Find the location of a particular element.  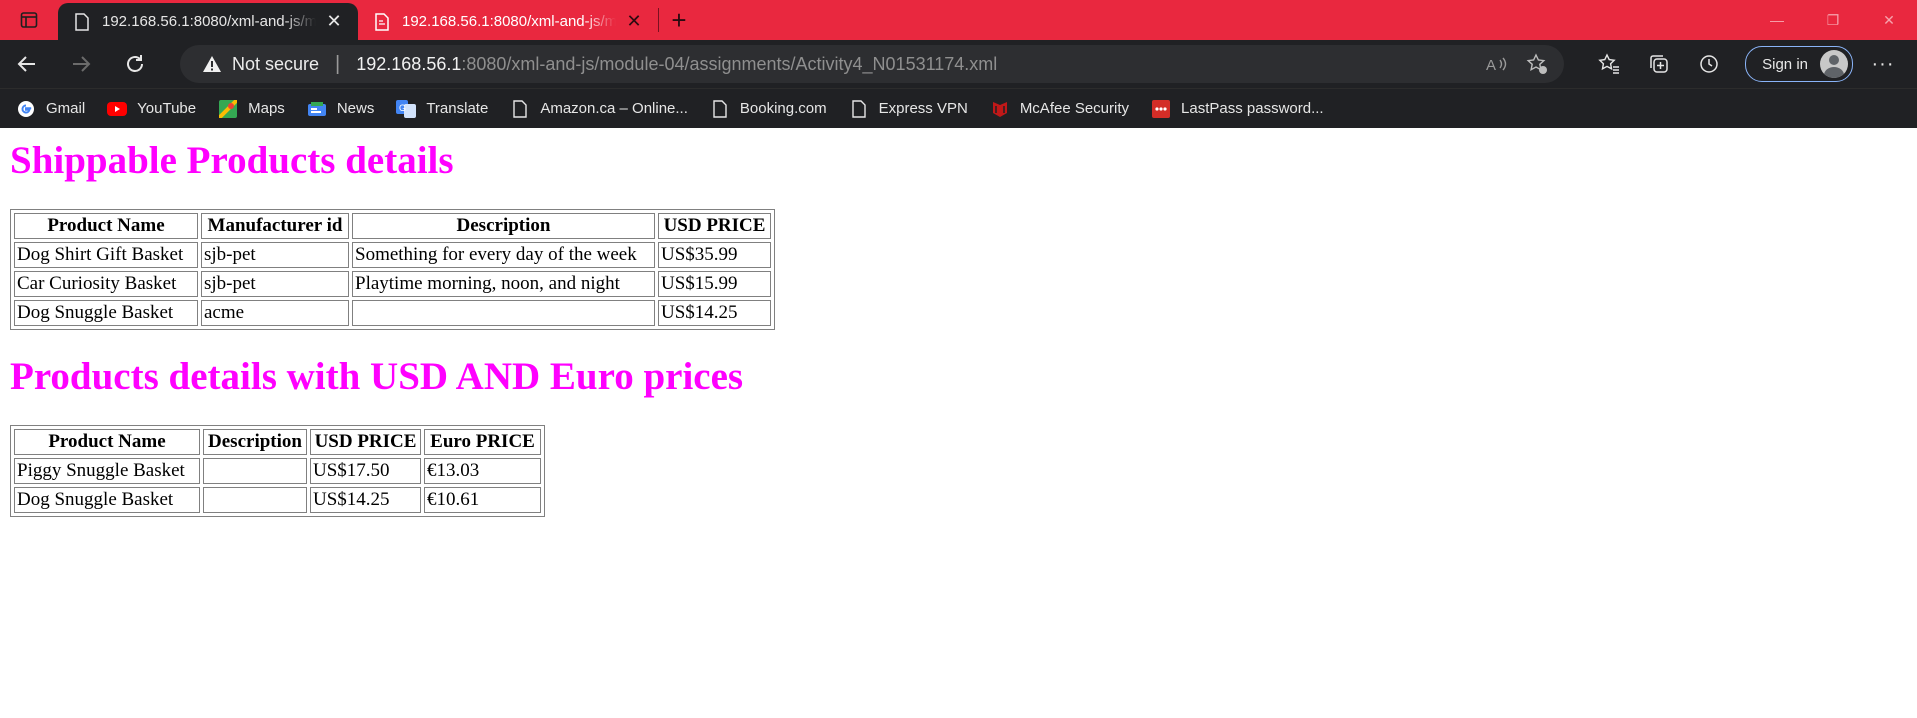

url-host: 192.168.56.1 is located at coordinates (409, 63).